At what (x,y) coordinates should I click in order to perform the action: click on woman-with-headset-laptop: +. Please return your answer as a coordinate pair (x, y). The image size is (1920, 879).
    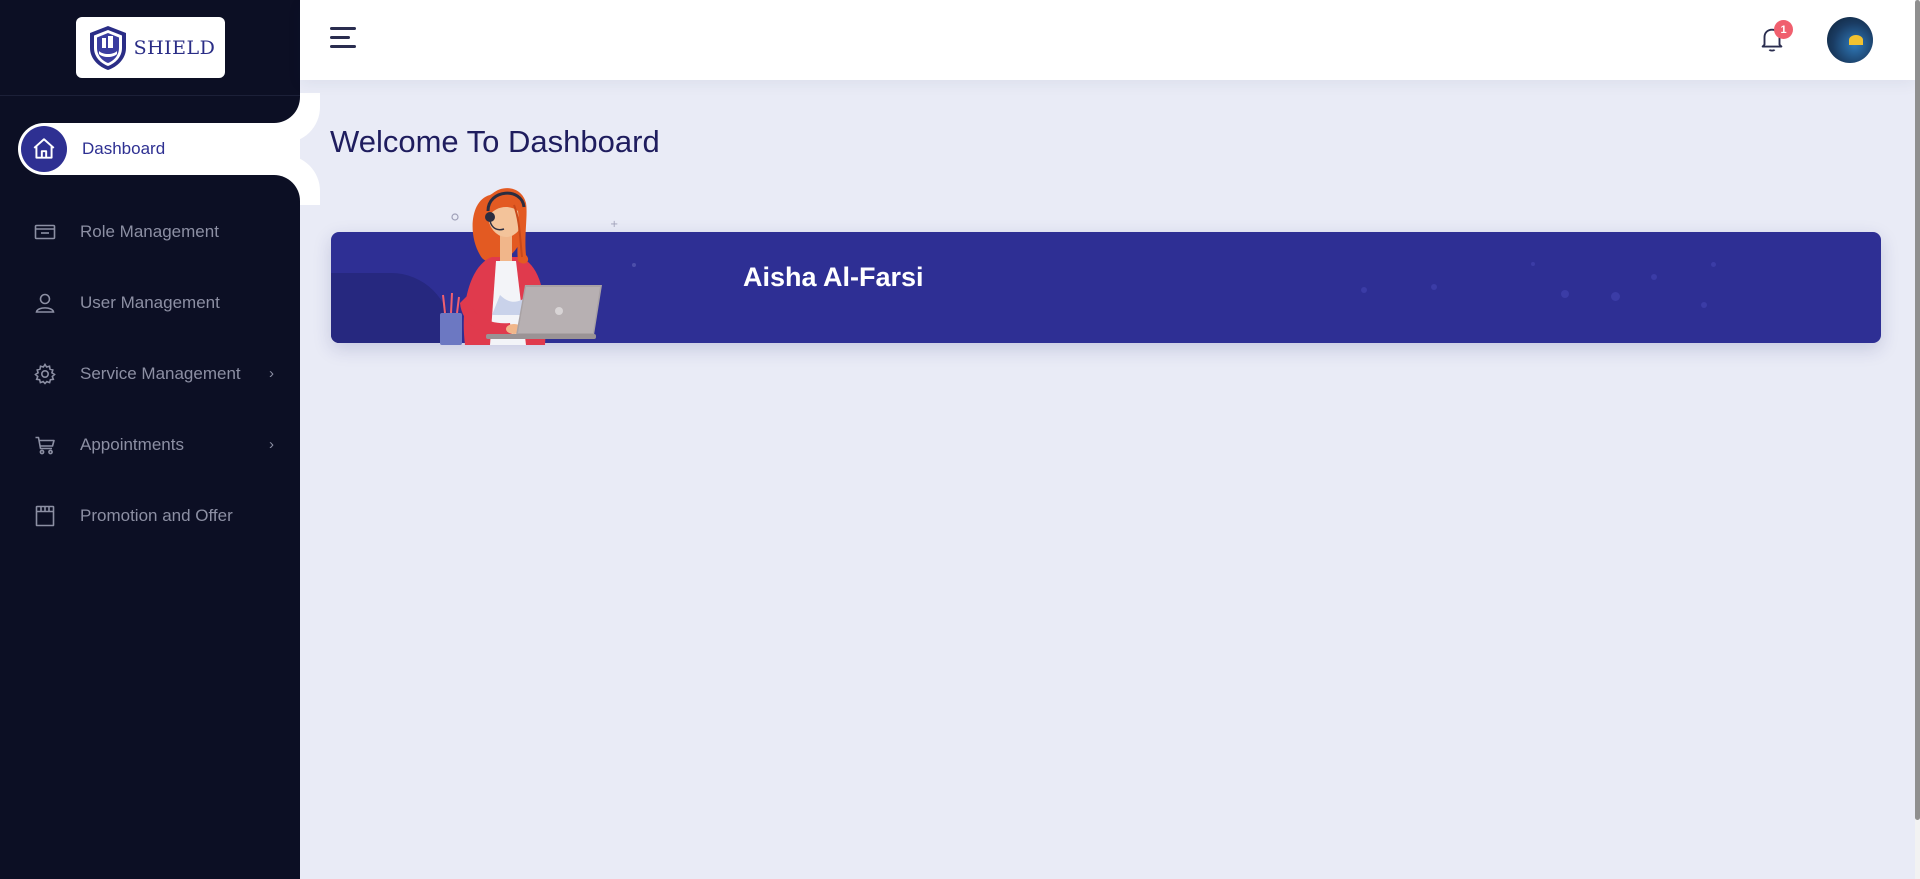
    Looking at the image, I should click on (538, 266).